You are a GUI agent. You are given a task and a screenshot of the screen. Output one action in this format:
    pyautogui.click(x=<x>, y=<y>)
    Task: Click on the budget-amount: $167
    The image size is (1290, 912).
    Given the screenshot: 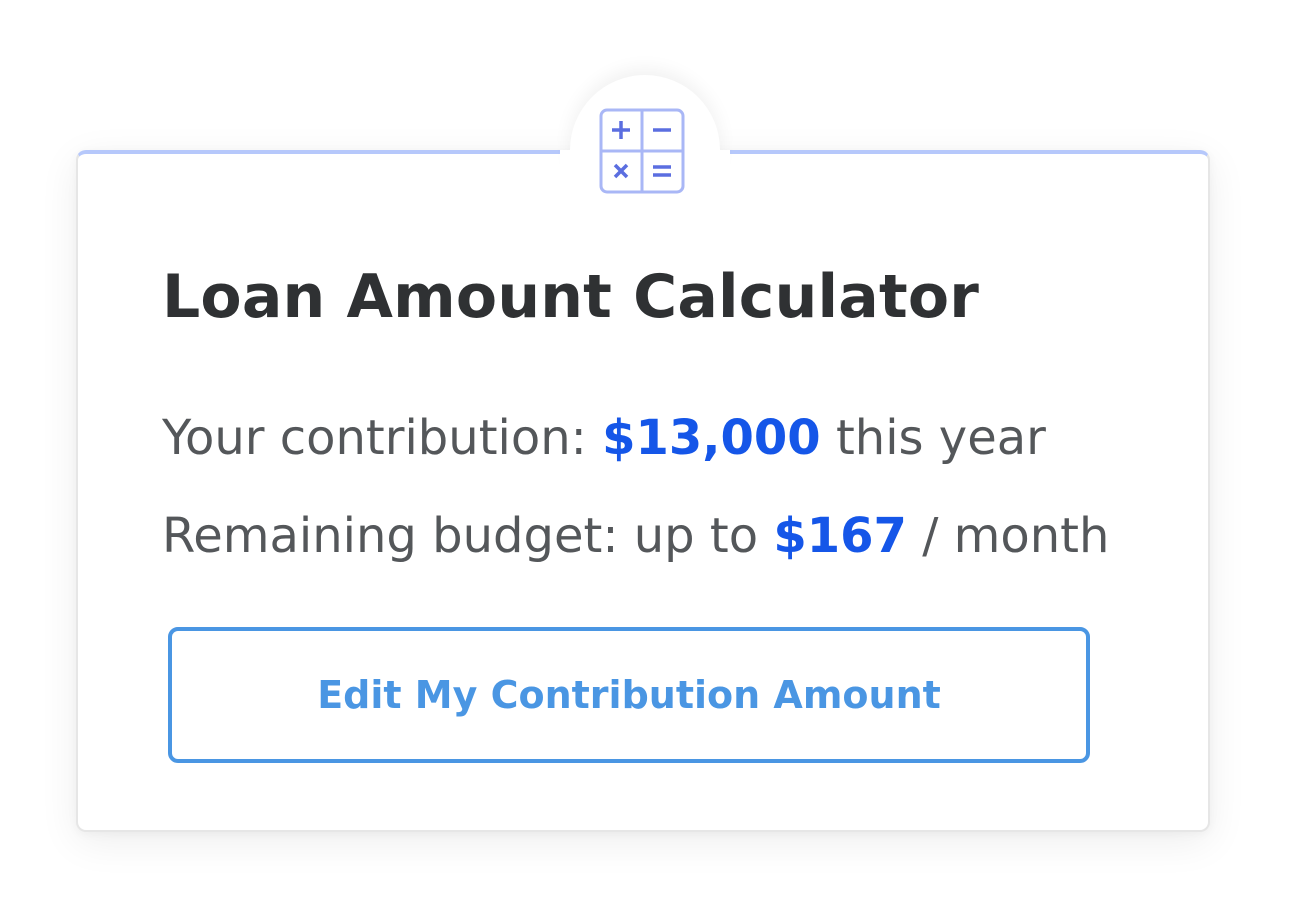 What is the action you would take?
    pyautogui.click(x=840, y=536)
    